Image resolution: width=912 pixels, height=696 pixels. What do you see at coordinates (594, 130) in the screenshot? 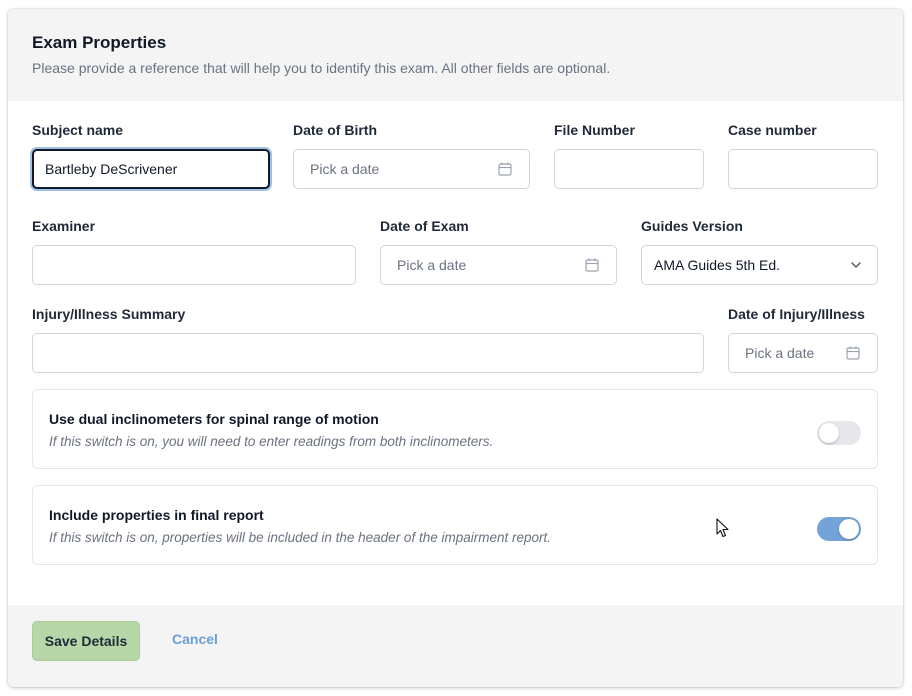
I see `file-number-label: File Number` at bounding box center [594, 130].